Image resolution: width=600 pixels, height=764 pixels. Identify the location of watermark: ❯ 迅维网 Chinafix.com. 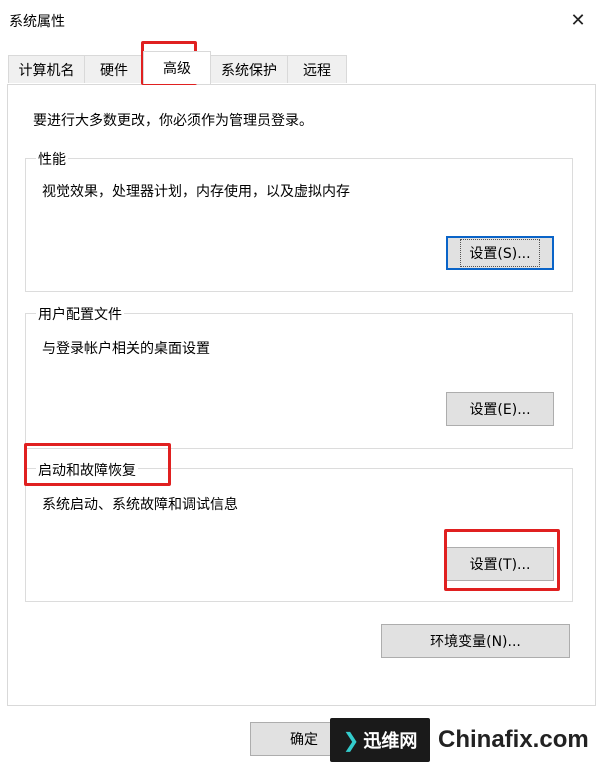
(465, 740).